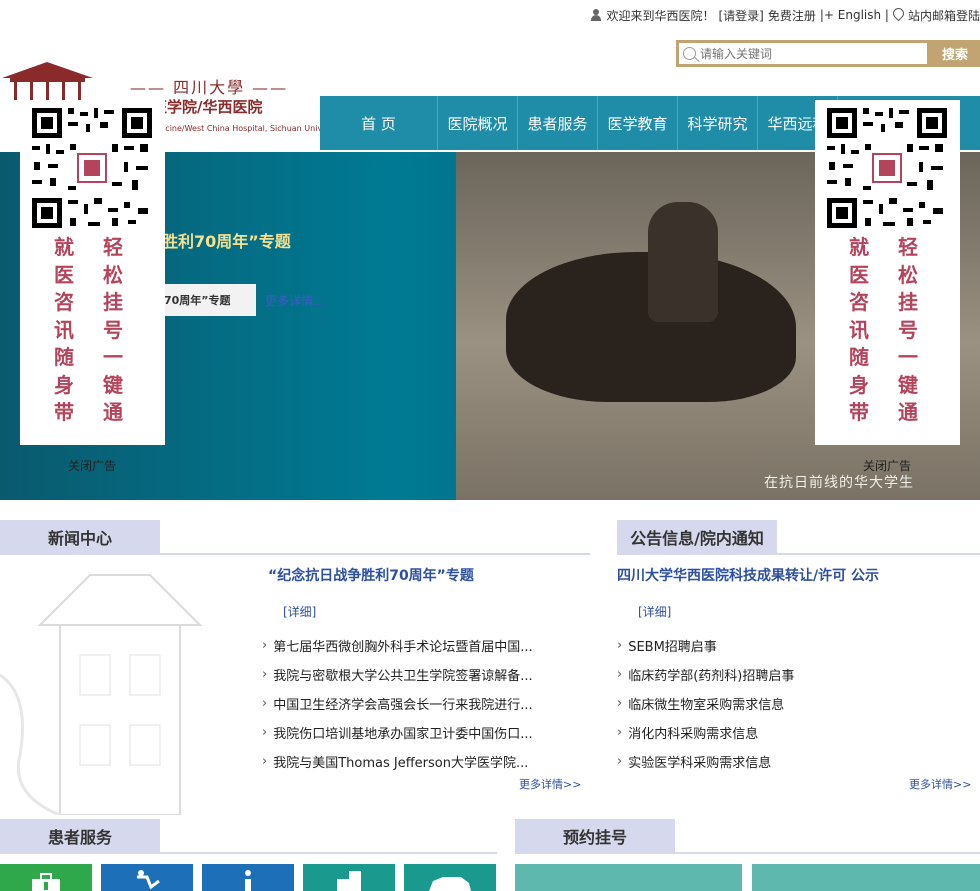 The width and height of the screenshot is (980, 891). Describe the element at coordinates (209, 300) in the screenshot. I see `banner-tag: 70周年”专题` at that location.